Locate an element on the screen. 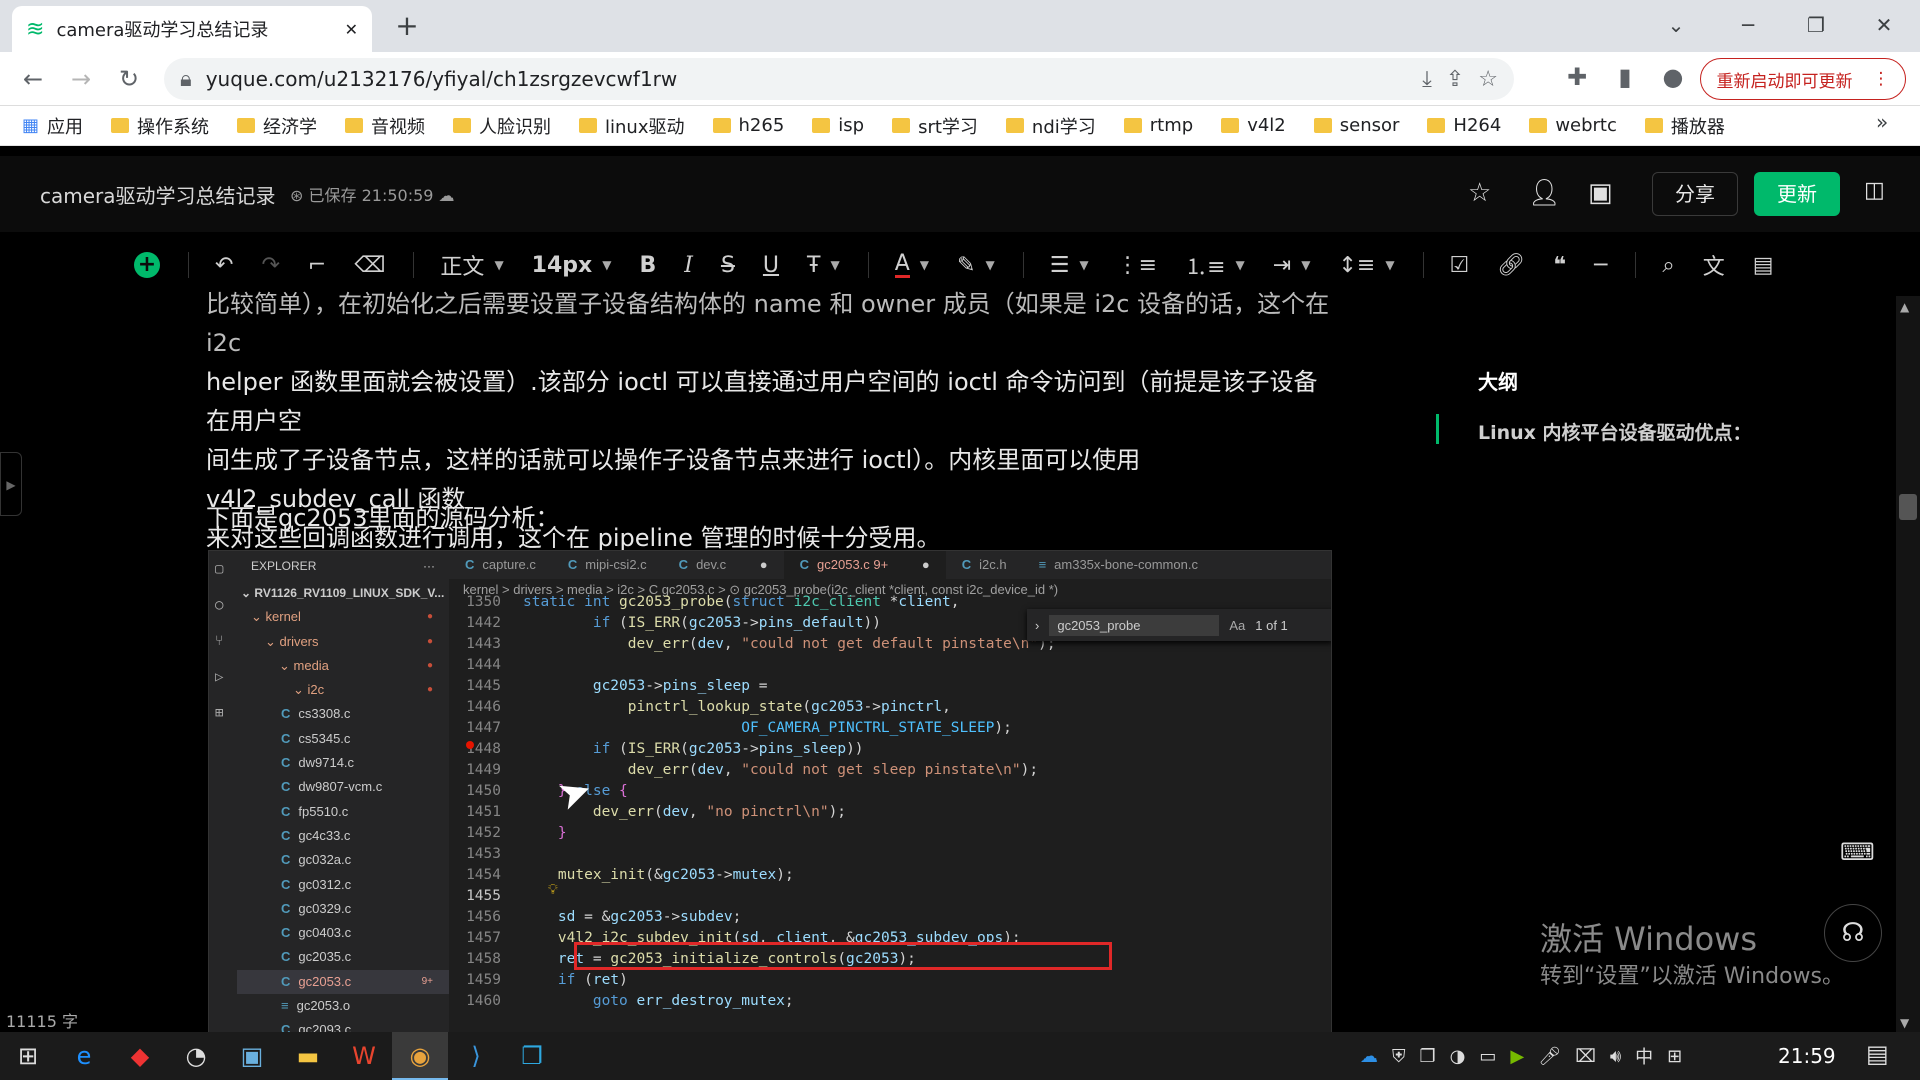  install-icon: ⤓ is located at coordinates (1427, 79).